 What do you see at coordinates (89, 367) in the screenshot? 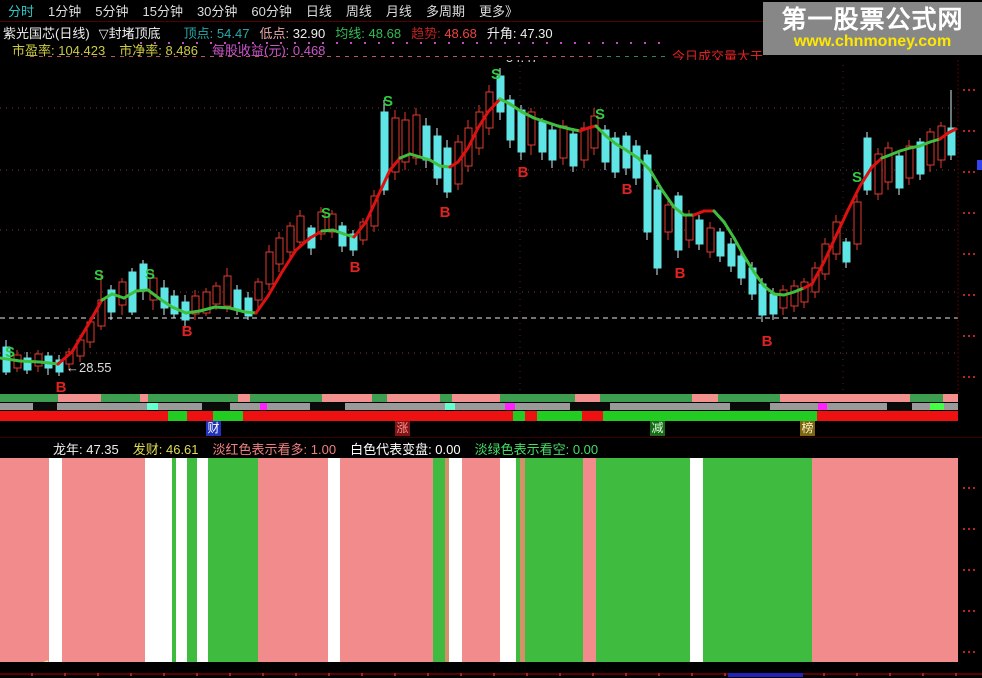
I see `low-price-label: ←28.55` at bounding box center [89, 367].